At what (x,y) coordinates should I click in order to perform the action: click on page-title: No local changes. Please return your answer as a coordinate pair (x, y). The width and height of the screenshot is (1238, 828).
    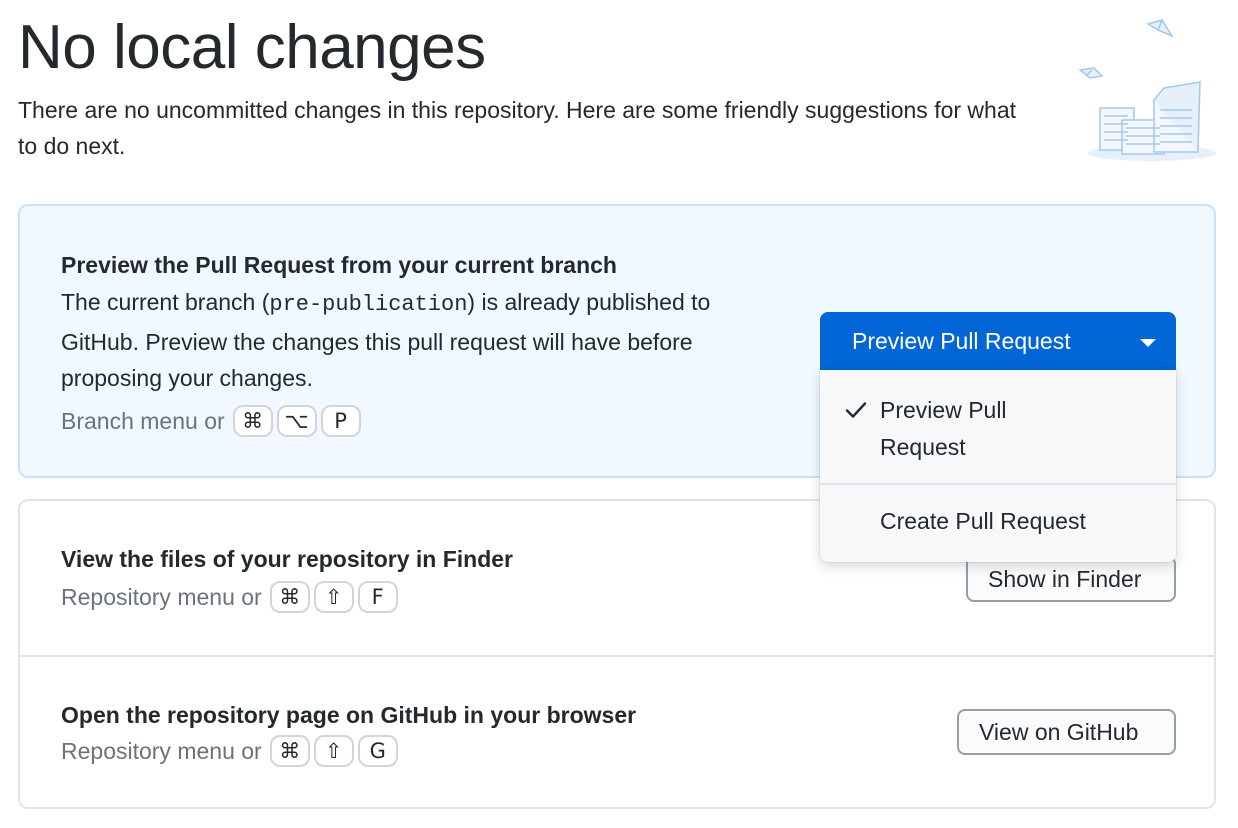
    Looking at the image, I should click on (252, 47).